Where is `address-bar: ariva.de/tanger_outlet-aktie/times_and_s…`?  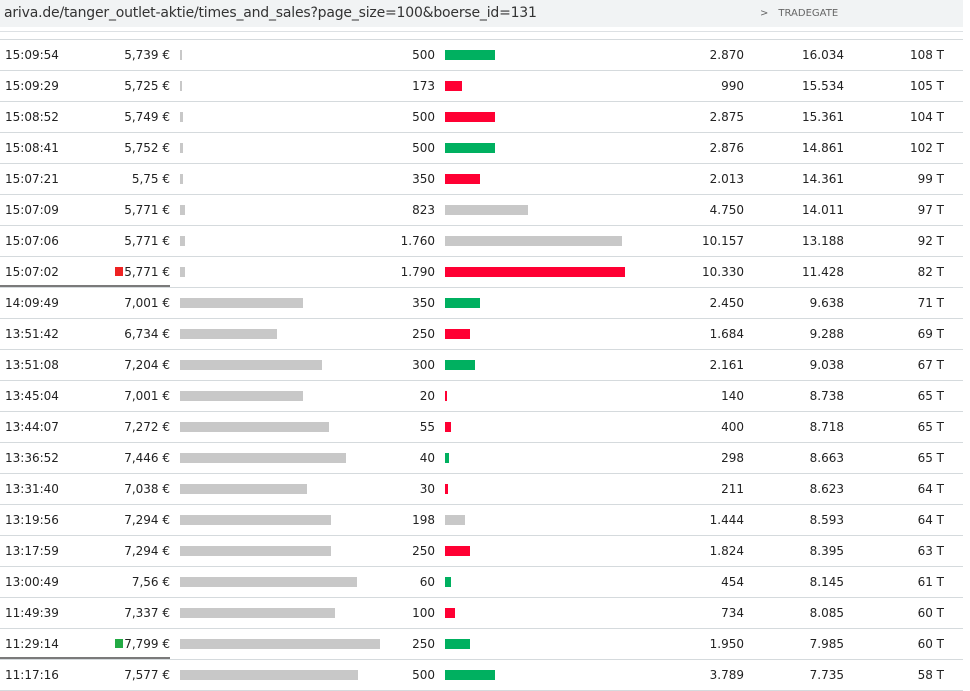
address-bar: ariva.de/tanger_outlet-aktie/times_and_s… is located at coordinates (481, 13).